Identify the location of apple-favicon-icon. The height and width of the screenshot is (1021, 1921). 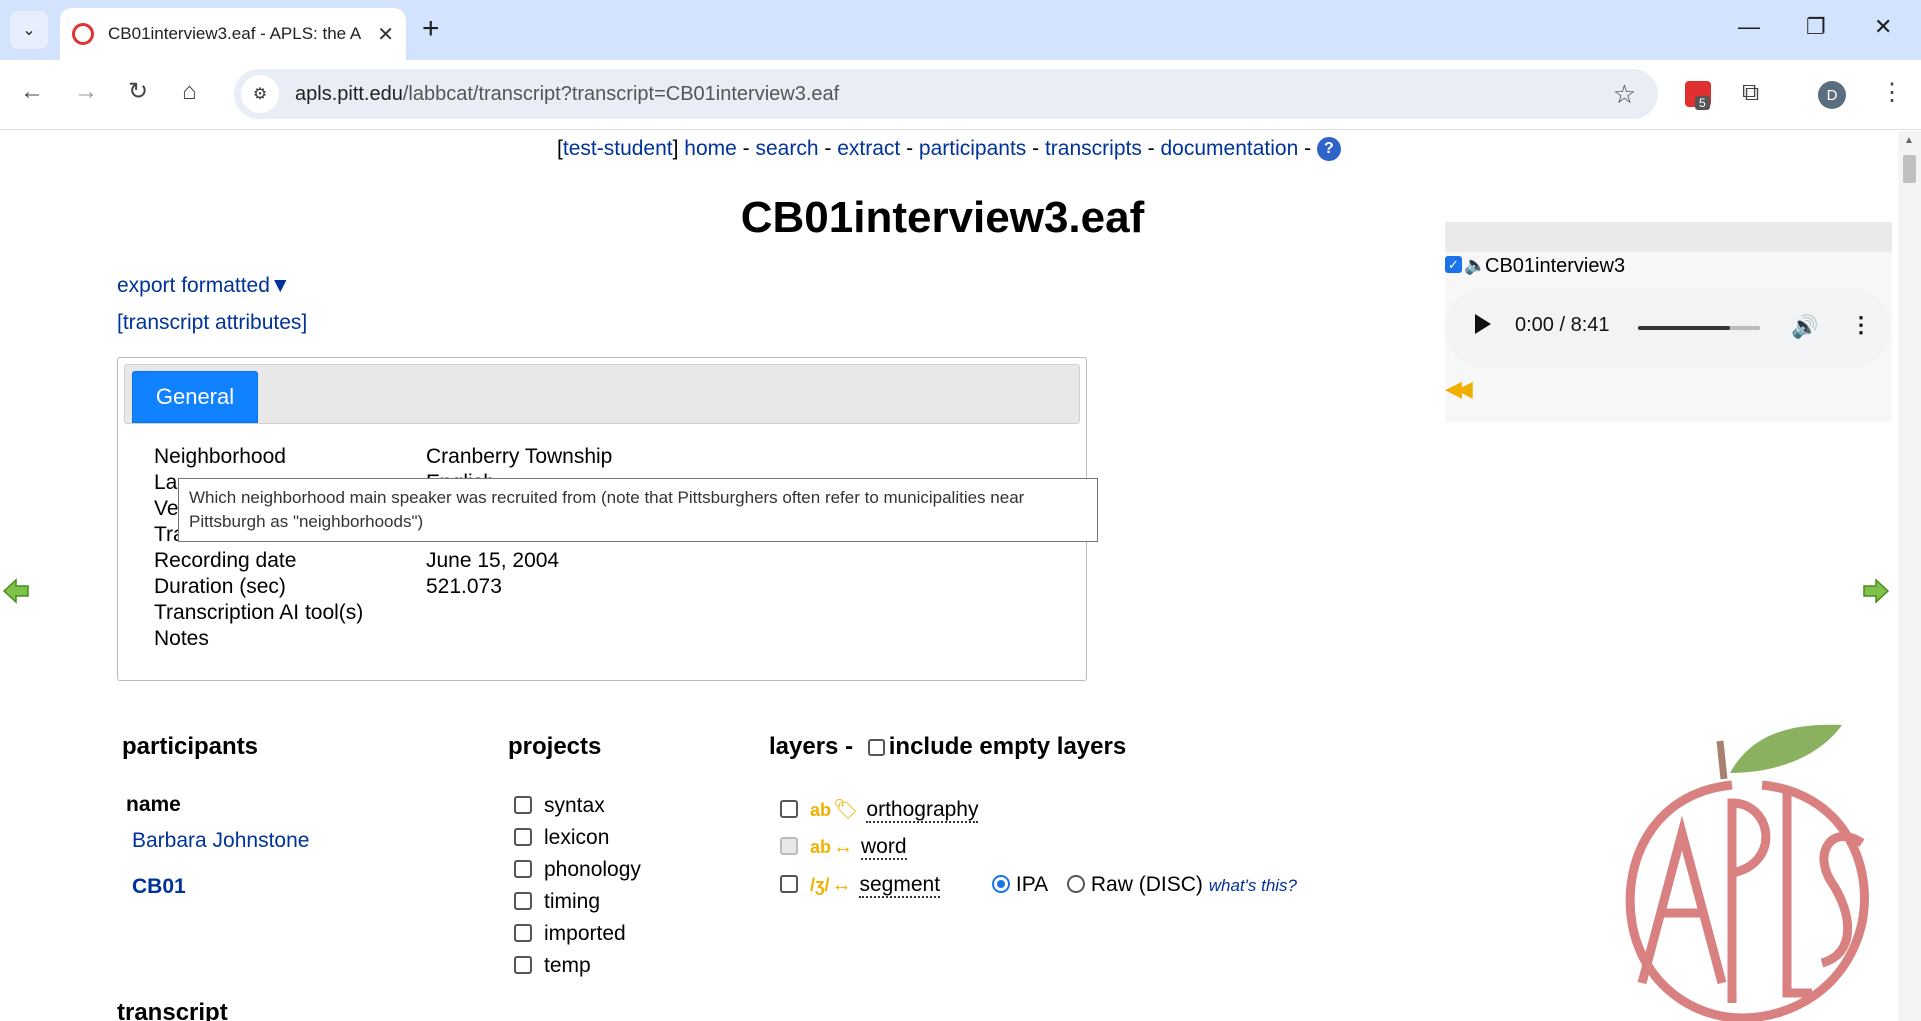
(83, 34).